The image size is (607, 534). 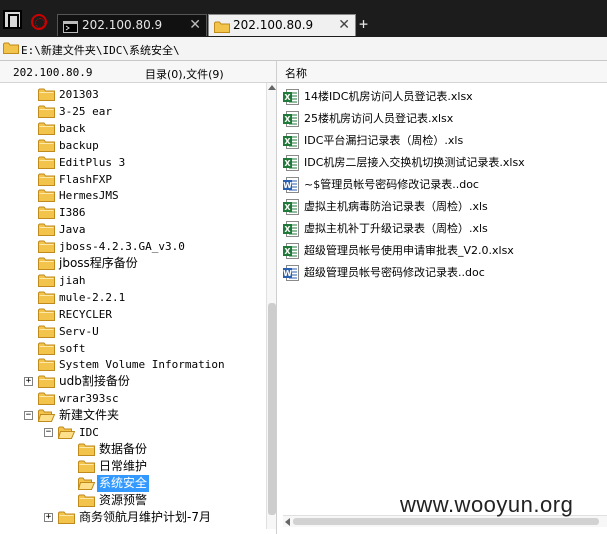 I want to click on file-name: 25楼机房访问人员登记表.xlsx, so click(x=379, y=118).